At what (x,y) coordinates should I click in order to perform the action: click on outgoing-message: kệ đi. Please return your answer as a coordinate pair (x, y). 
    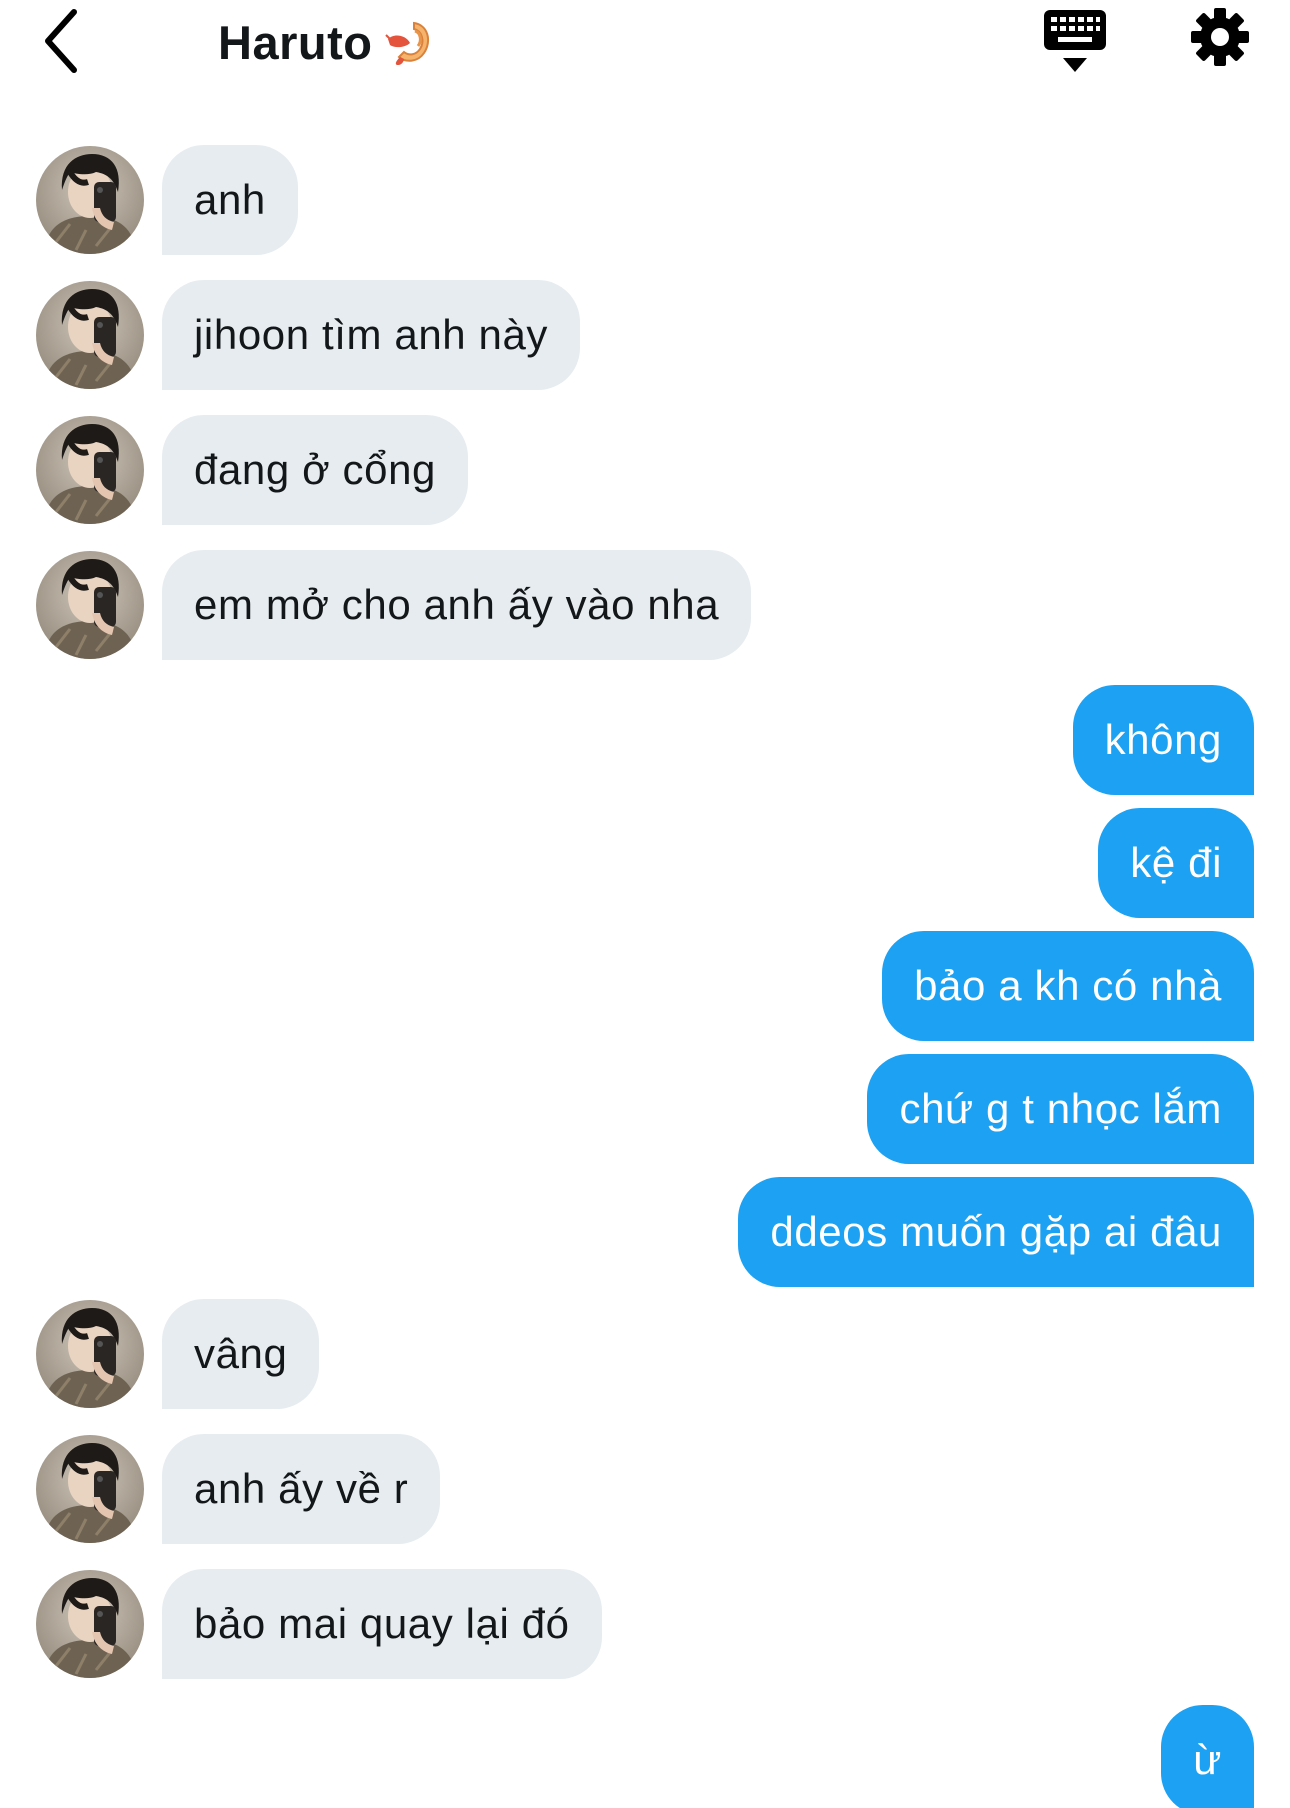
    Looking at the image, I should click on (1176, 863).